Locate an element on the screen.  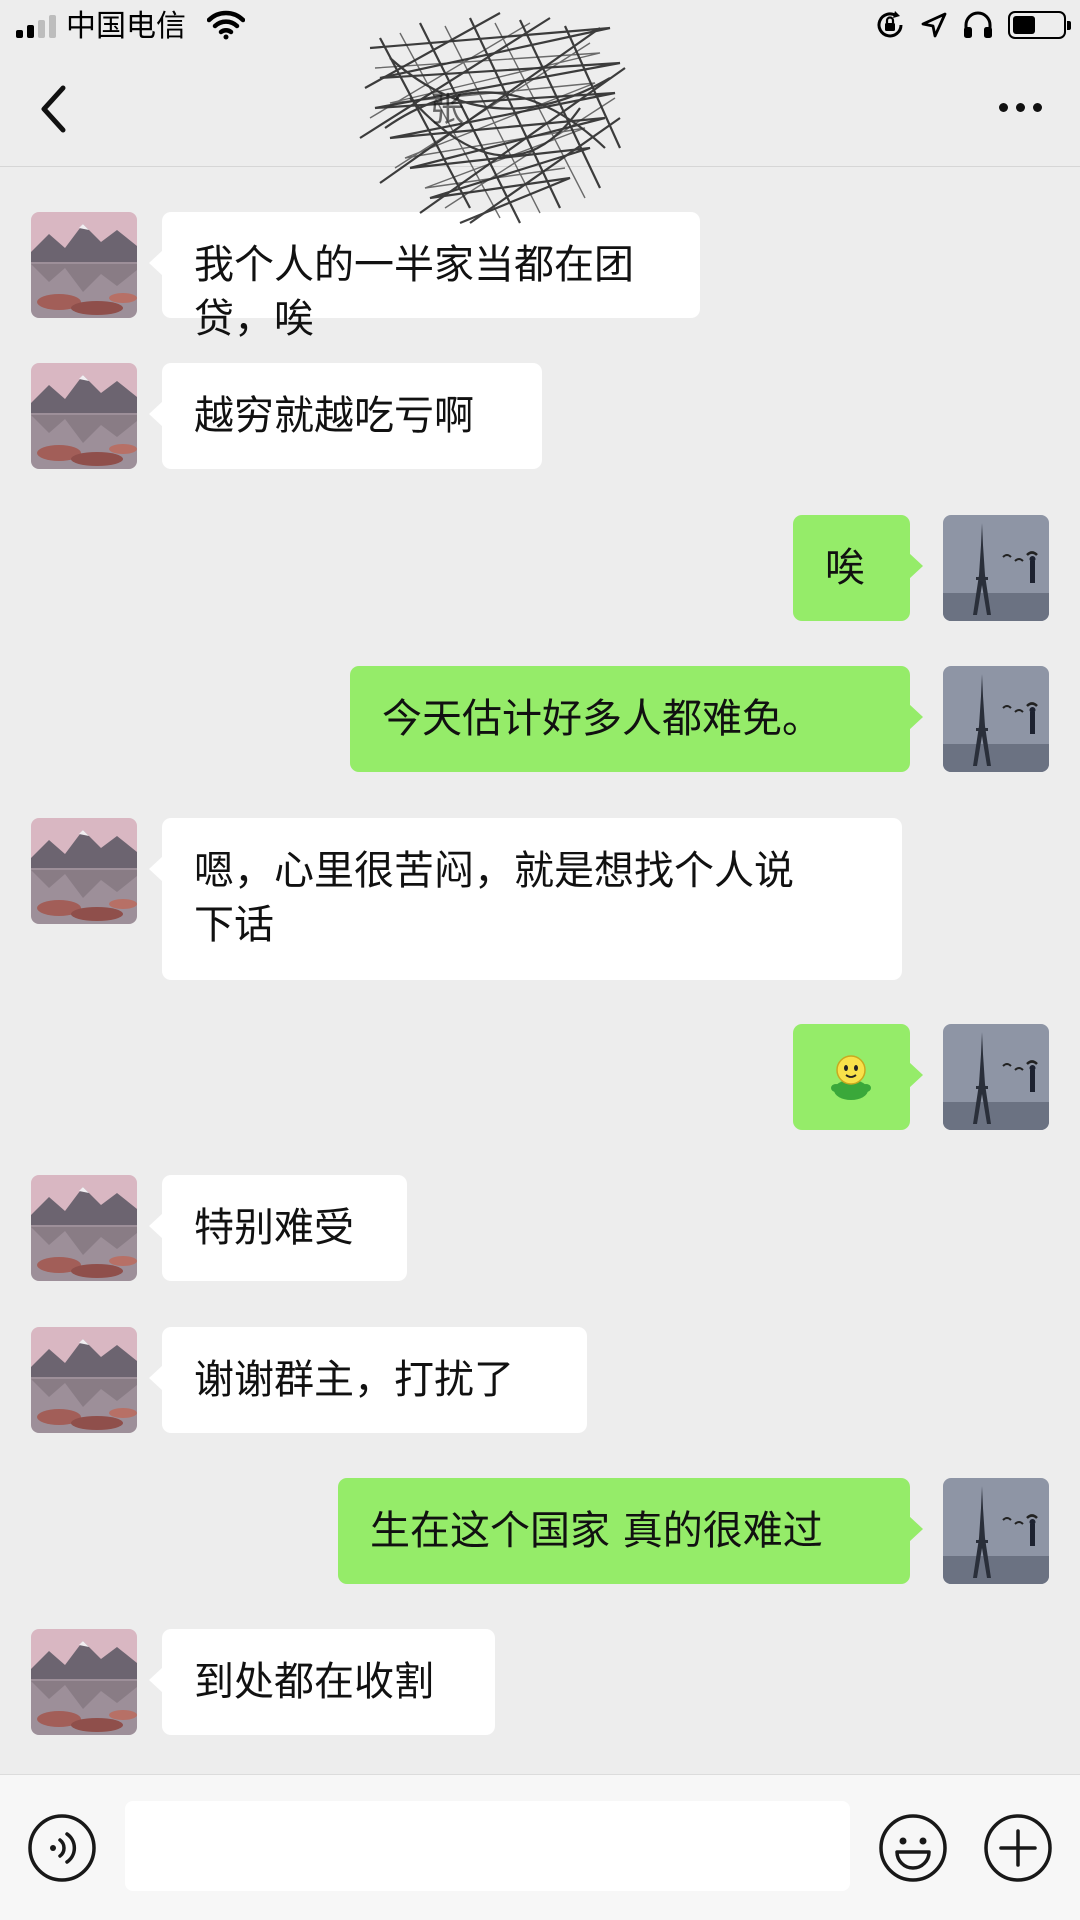
received-message-bubble: 我个人的一半家当都在团贷，唉 is located at coordinates (424, 277).